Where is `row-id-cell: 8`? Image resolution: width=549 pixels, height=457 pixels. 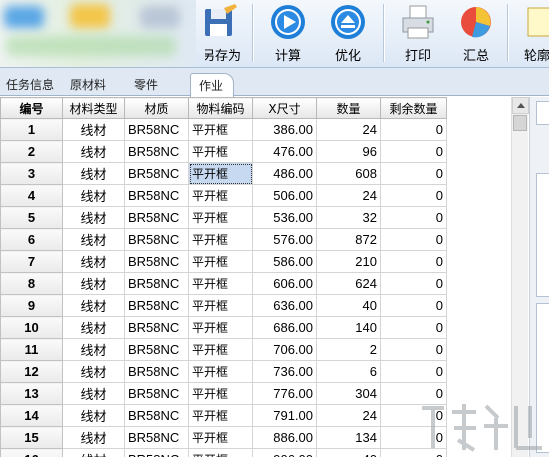 row-id-cell: 8 is located at coordinates (31, 283).